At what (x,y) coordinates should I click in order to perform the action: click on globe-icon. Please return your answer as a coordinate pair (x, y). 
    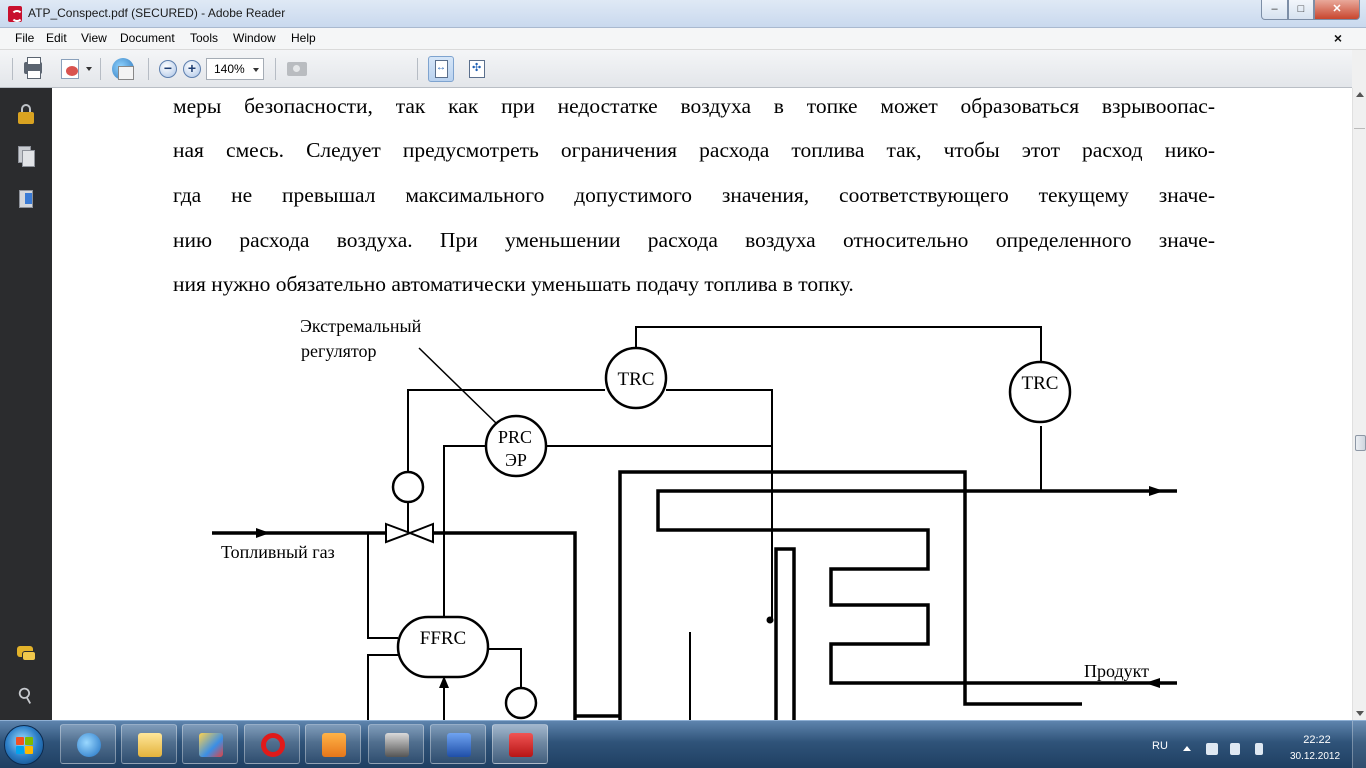
    Looking at the image, I should click on (123, 69).